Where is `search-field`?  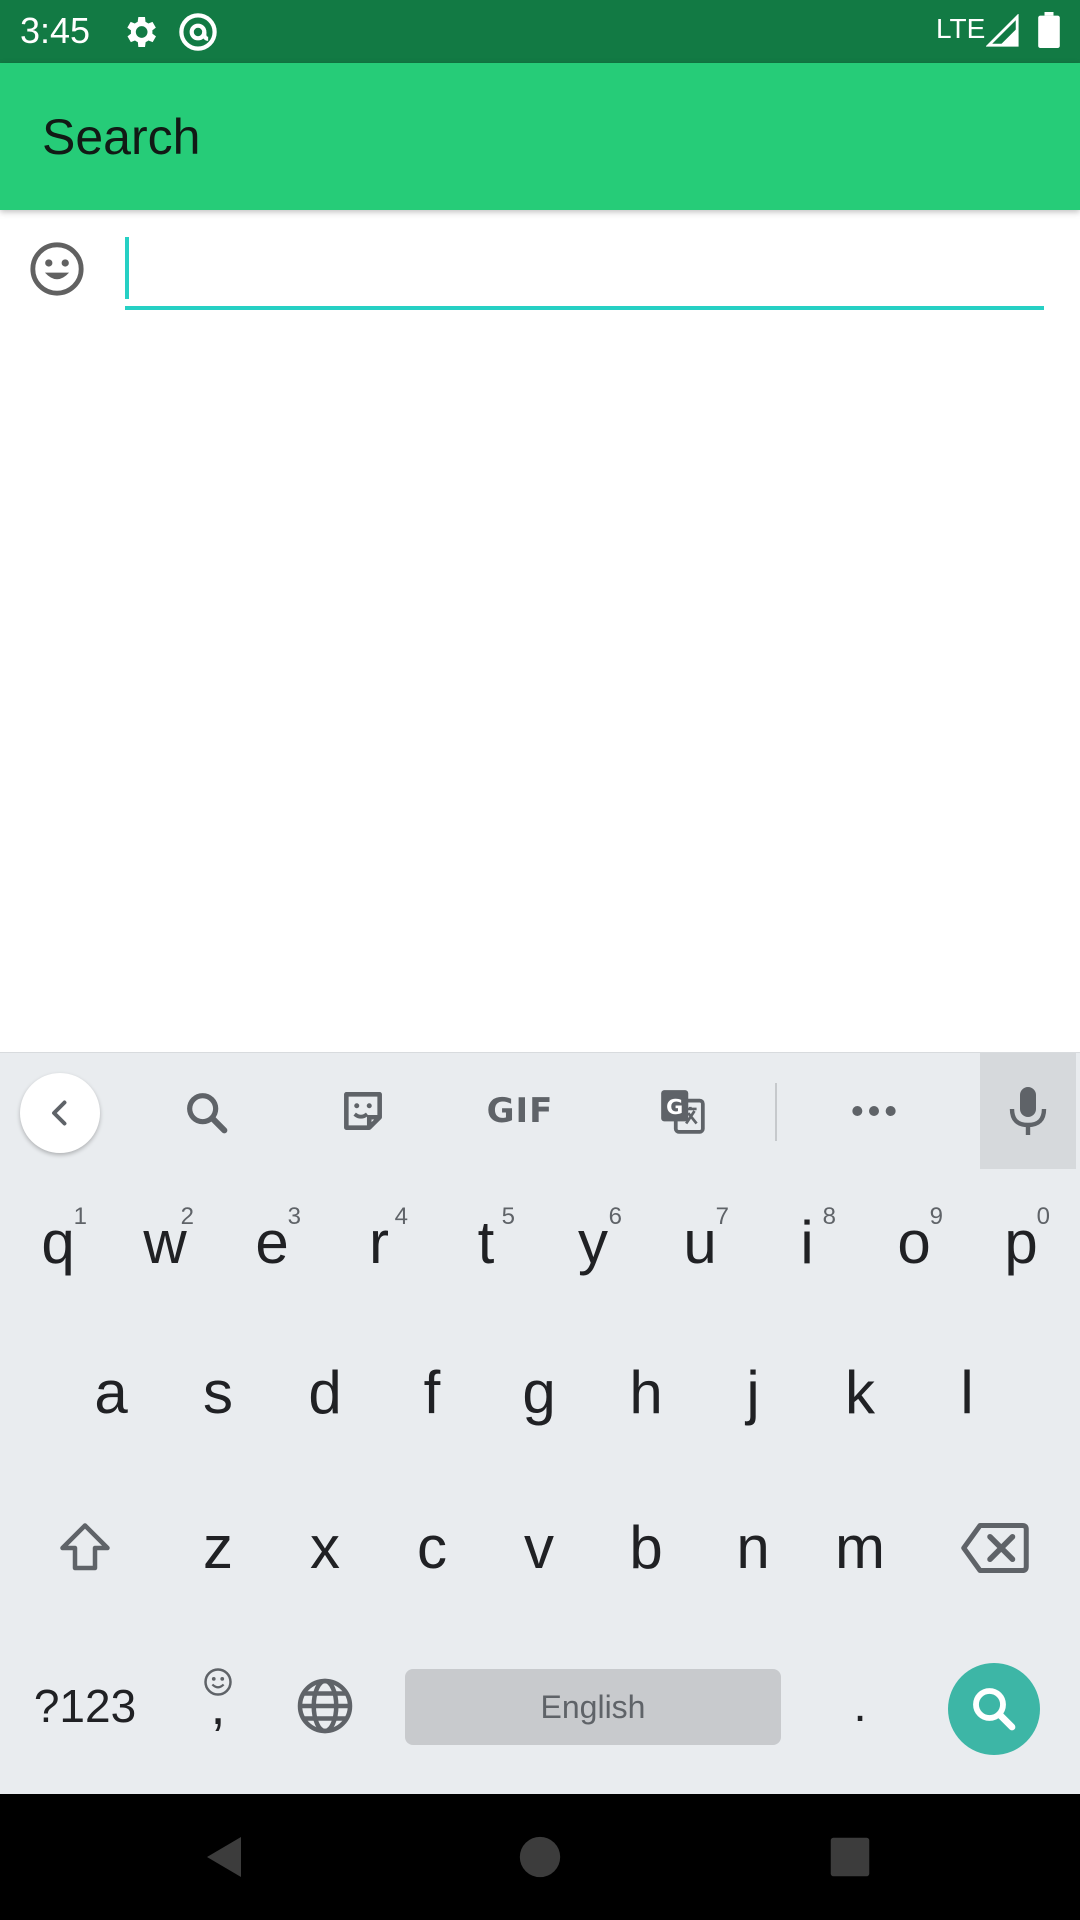 search-field is located at coordinates (584, 270).